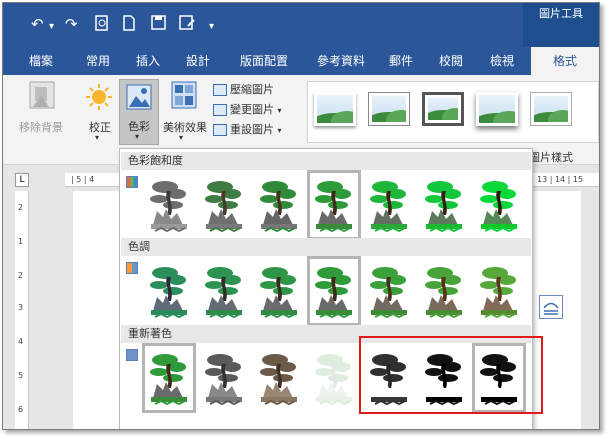  Describe the element at coordinates (43, 98) in the screenshot. I see `remove-background-icon` at that location.